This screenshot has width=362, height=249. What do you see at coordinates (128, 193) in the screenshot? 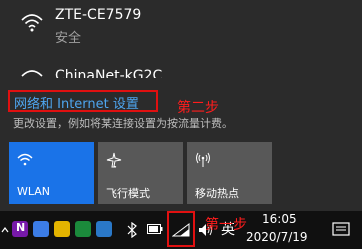
I see `tile-label: 飞行模式` at bounding box center [128, 193].